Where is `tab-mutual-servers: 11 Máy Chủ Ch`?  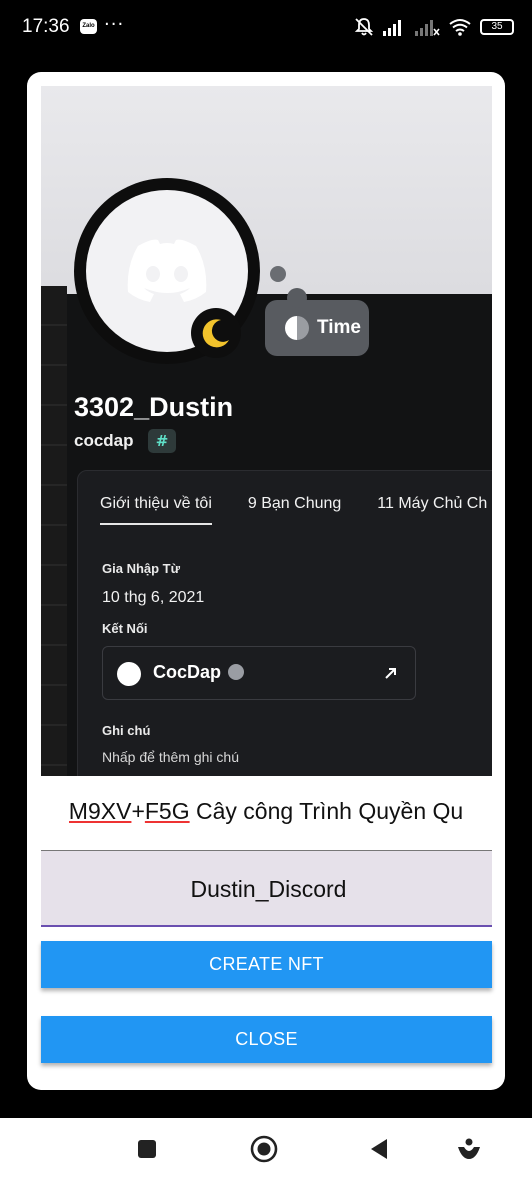
tab-mutual-servers: 11 Máy Chủ Ch is located at coordinates (432, 503).